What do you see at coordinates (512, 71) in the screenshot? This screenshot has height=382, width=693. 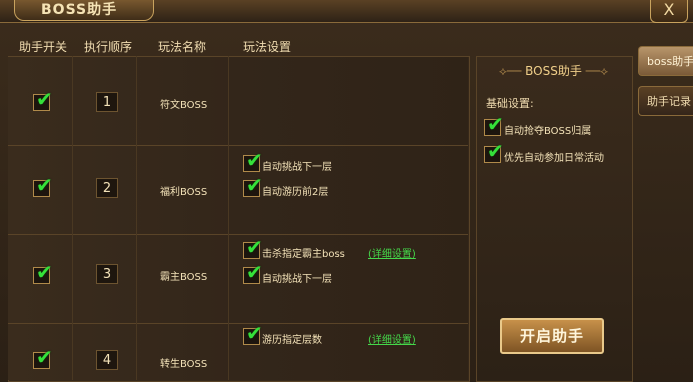 I see `ornament-icon: ⟡──` at bounding box center [512, 71].